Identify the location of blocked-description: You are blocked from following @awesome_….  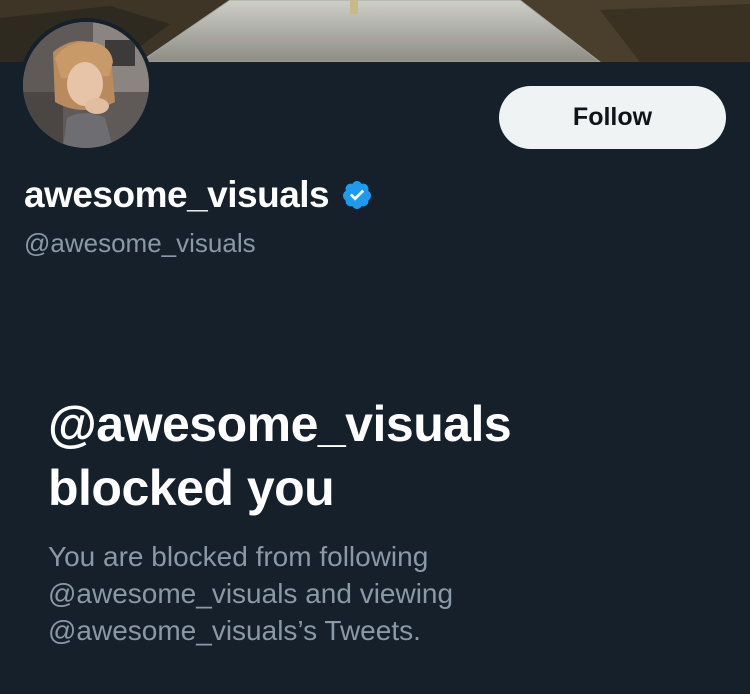
(348, 593).